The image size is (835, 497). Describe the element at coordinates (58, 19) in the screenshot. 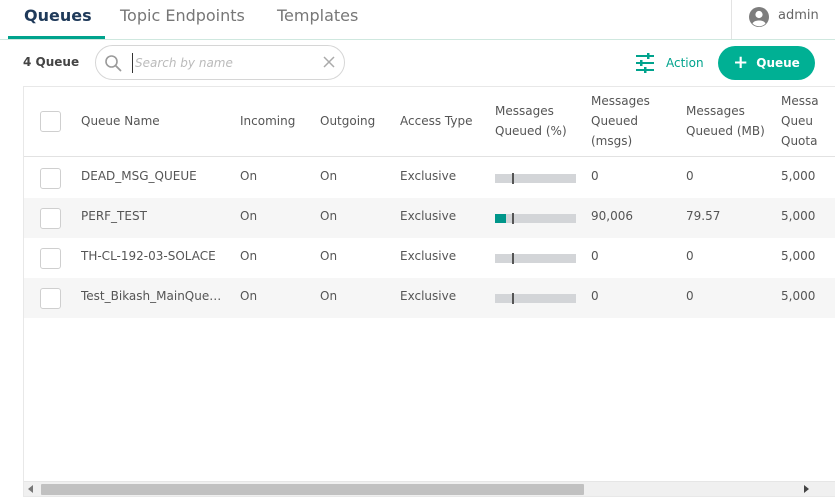

I see `tab-queues: Queues` at that location.